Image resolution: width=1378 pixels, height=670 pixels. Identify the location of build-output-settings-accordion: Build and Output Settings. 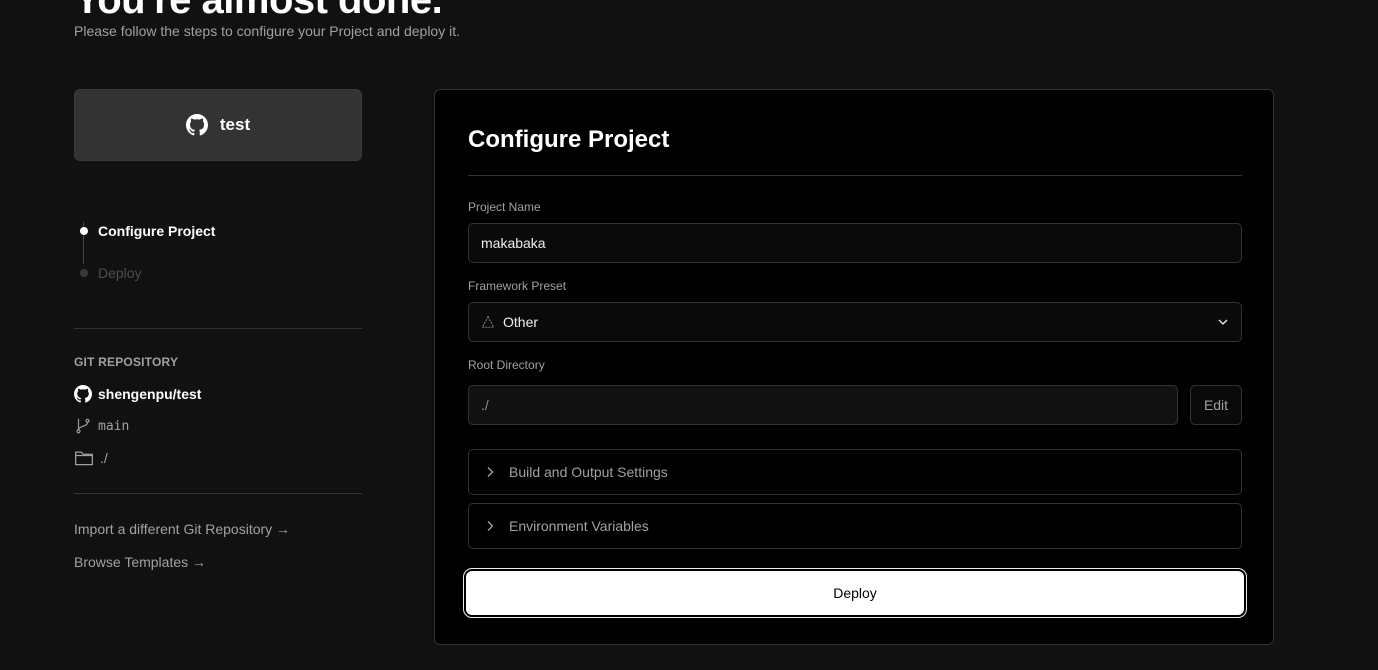
(855, 472).